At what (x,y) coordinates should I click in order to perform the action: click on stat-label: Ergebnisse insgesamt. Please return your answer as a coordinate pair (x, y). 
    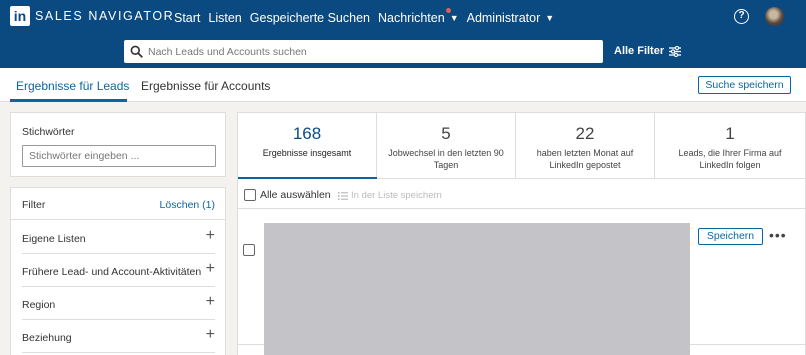
    Looking at the image, I should click on (307, 153).